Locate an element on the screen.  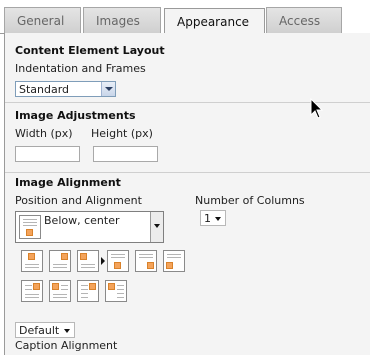
mouse-pointer-icon is located at coordinates (317, 108).